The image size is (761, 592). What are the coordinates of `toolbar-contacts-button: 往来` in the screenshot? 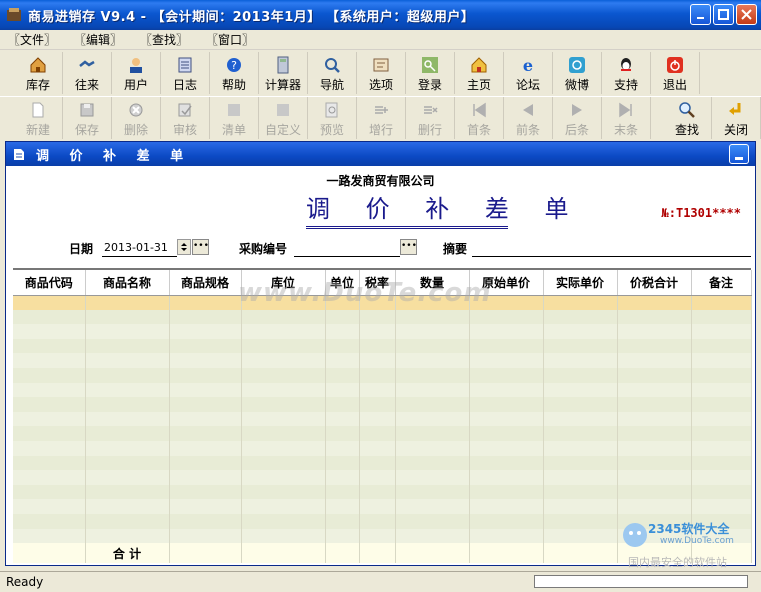 It's located at (87, 73).